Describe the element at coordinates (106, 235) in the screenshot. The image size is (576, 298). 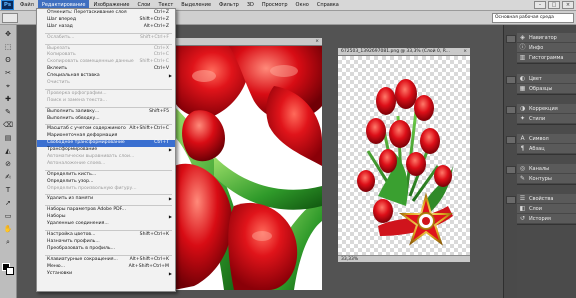
I see `edit-menu-item: Настройка цветов... Shift+Ctrl+K` at that location.